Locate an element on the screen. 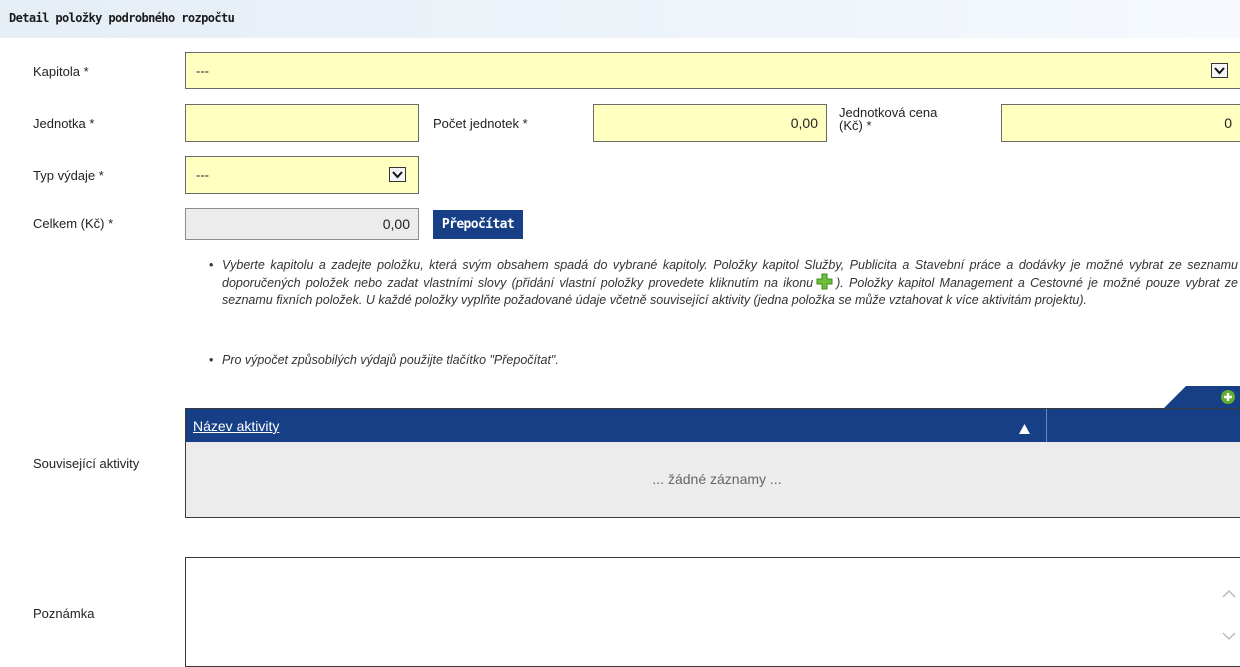 This screenshot has height=667, width=1240. cena-value: 0 is located at coordinates (1228, 123).